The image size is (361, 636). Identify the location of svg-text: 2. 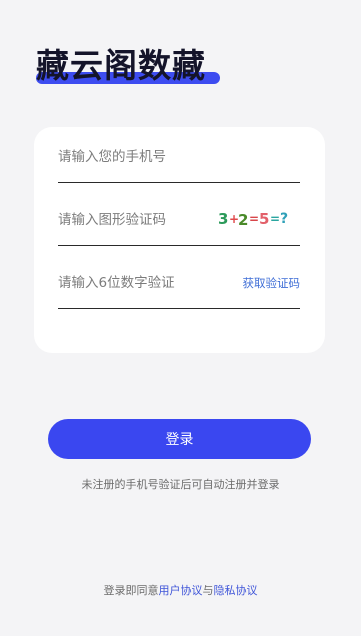
(243, 220).